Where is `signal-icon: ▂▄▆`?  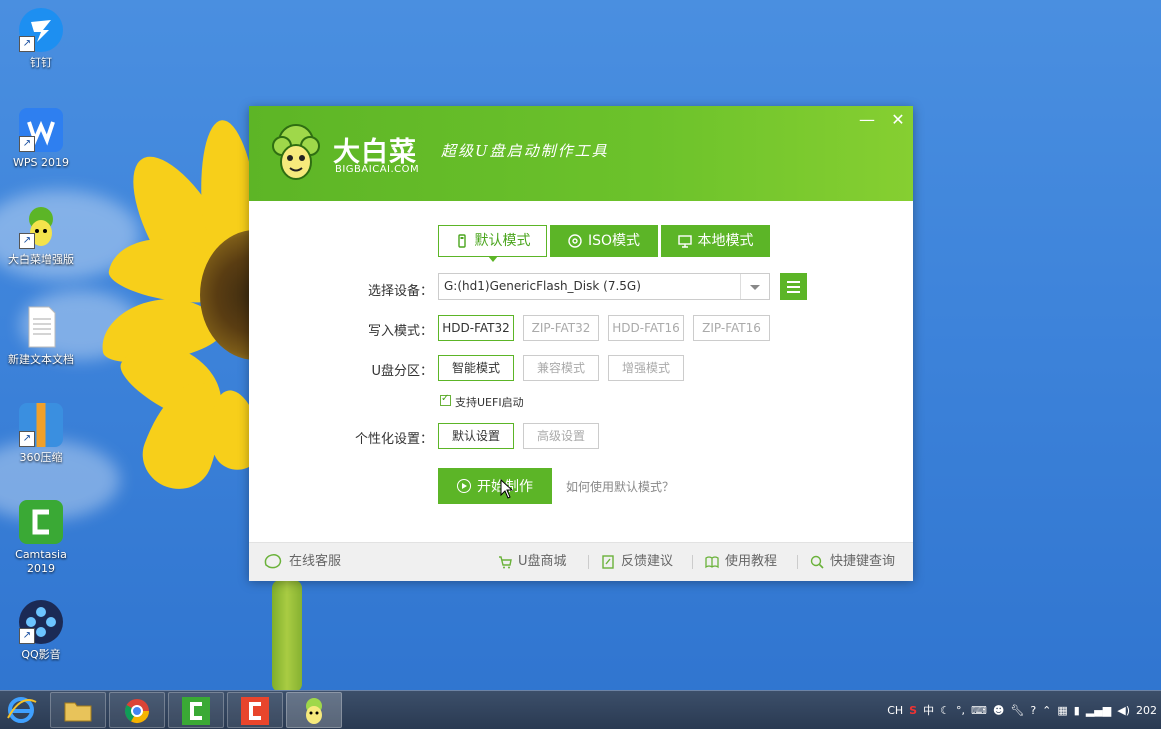
signal-icon: ▂▄▆ is located at coordinates (1098, 710).